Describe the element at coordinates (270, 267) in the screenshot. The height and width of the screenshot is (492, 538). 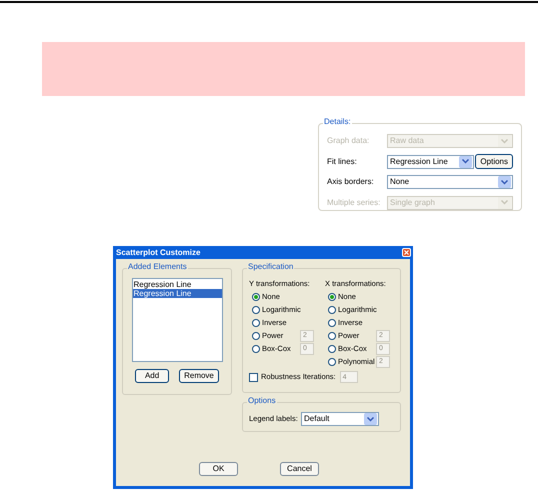
I see `group-title: Specification` at that location.